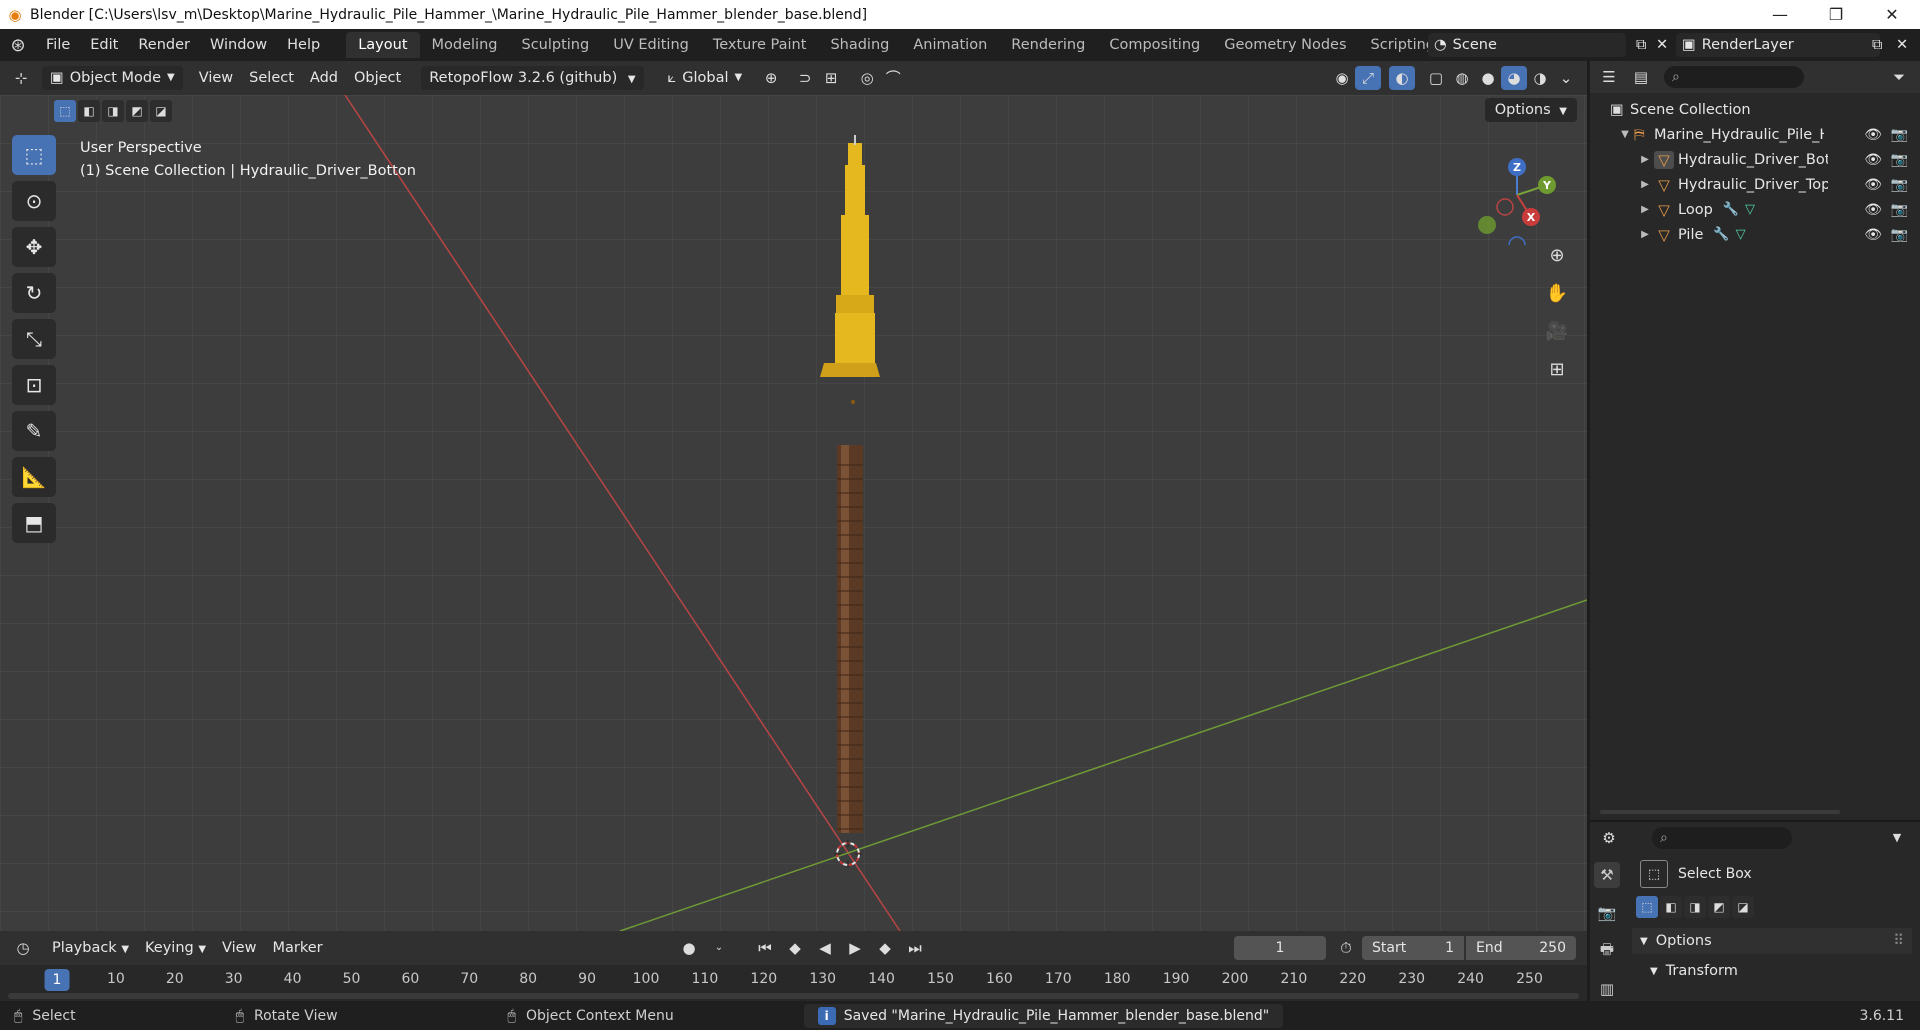 The width and height of the screenshot is (1920, 1030). I want to click on menu-timeline-view: View, so click(239, 948).